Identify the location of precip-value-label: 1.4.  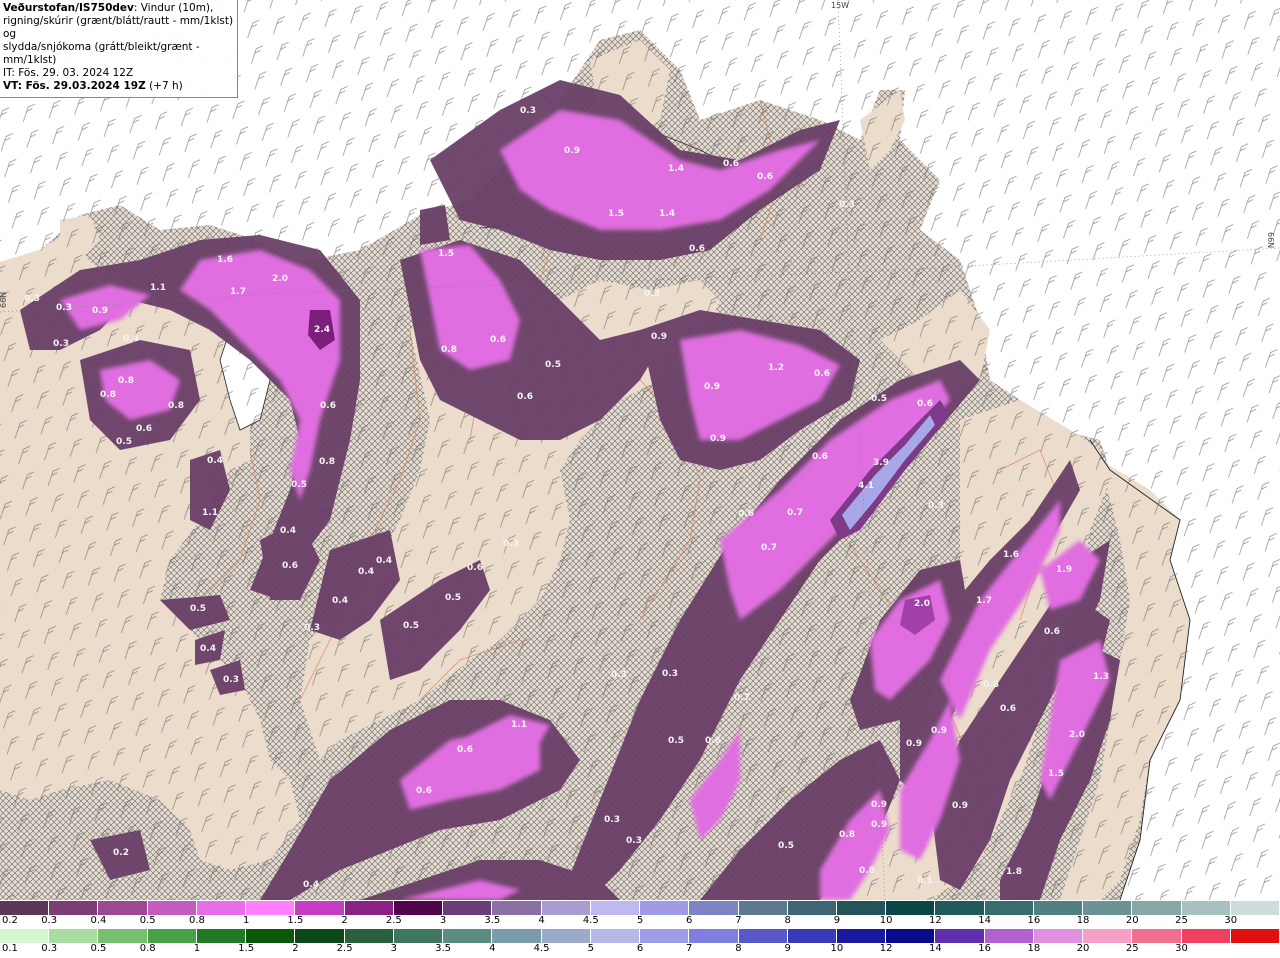
(667, 214).